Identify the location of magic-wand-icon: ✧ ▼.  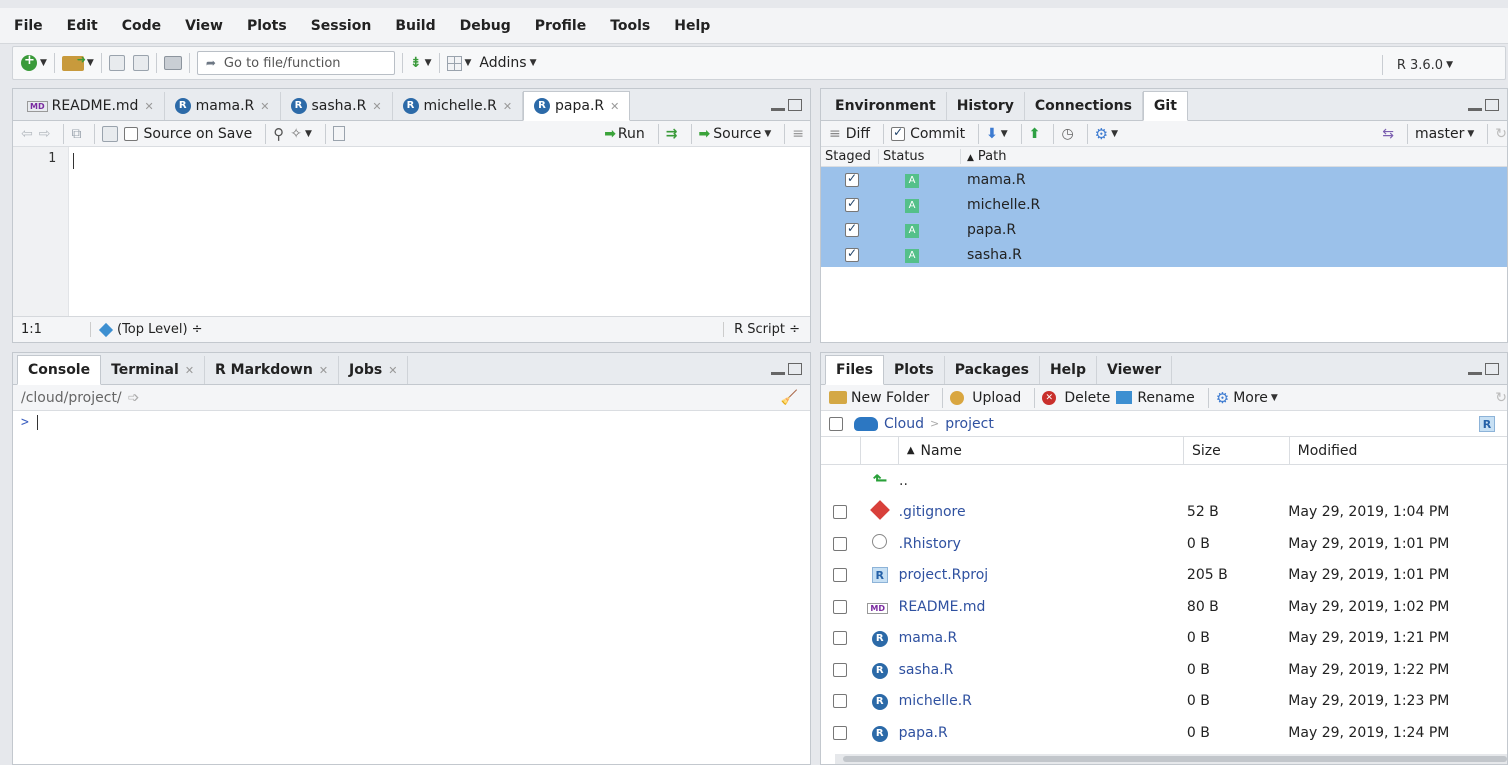
(301, 134).